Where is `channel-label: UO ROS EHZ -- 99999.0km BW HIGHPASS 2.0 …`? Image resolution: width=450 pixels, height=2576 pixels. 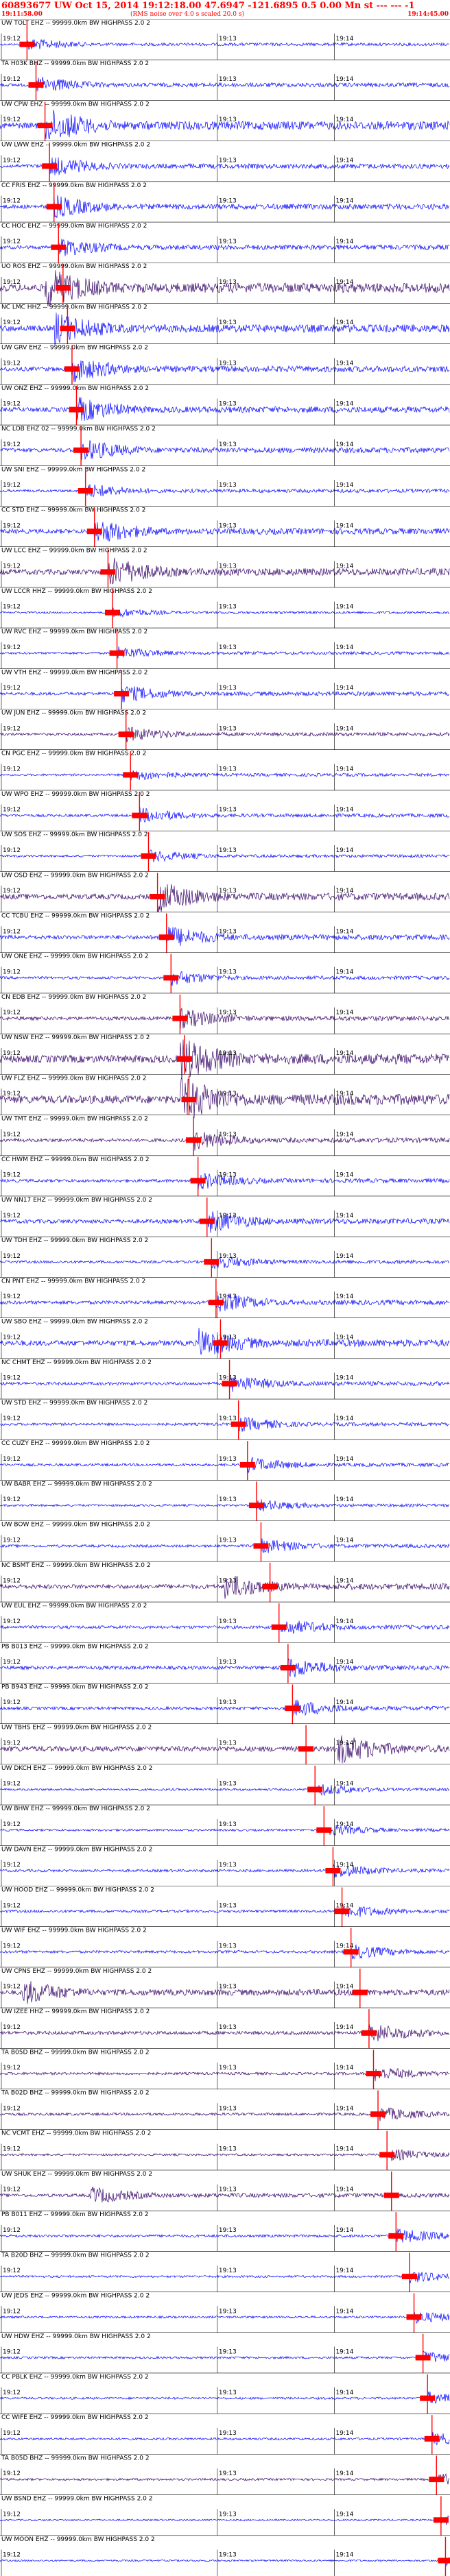
channel-label: UO ROS EHZ -- 99999.0km BW HIGHPASS 2.0 … is located at coordinates (74, 266).